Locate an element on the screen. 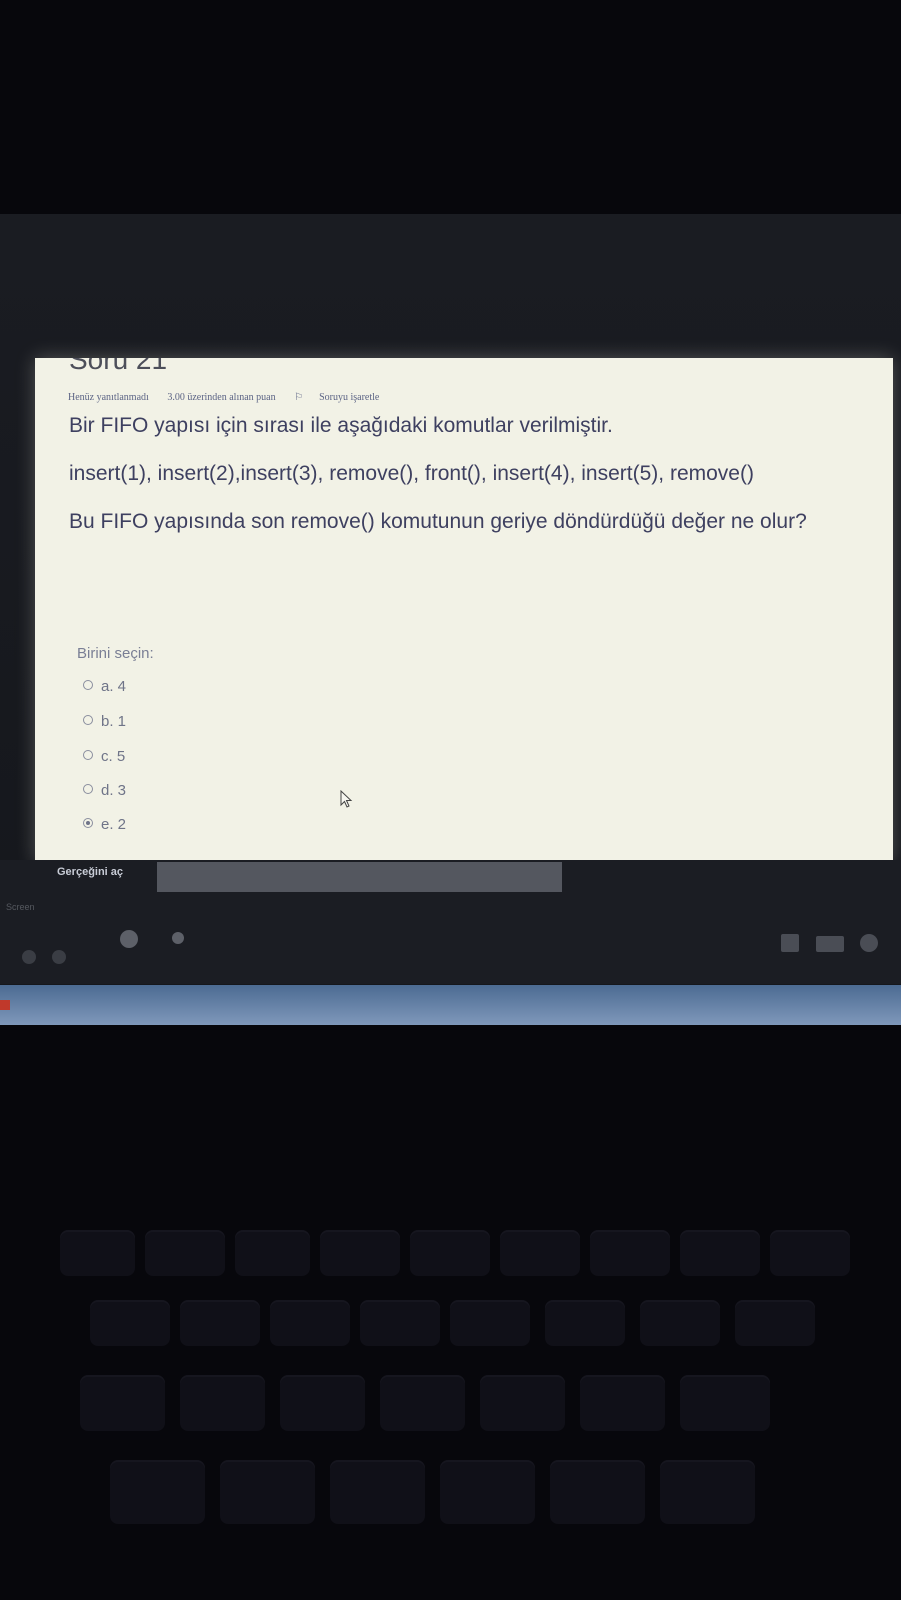 The width and height of the screenshot is (901, 1600). taskbar-panel is located at coordinates (359, 877).